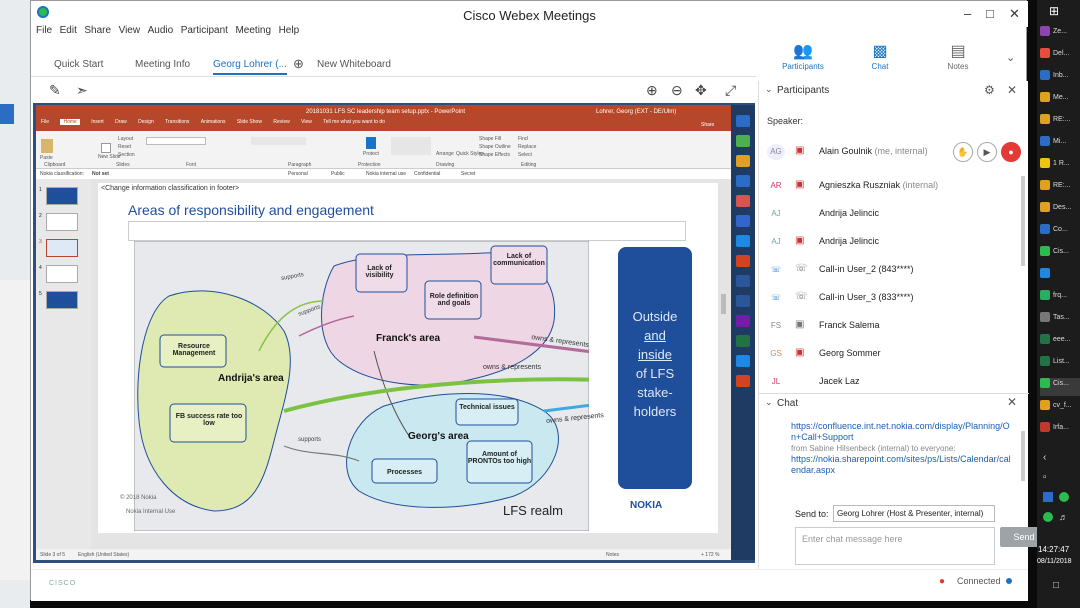 The height and width of the screenshot is (608, 1080). Describe the element at coordinates (1023, 456) in the screenshot. I see `chat-scrollbar` at that location.